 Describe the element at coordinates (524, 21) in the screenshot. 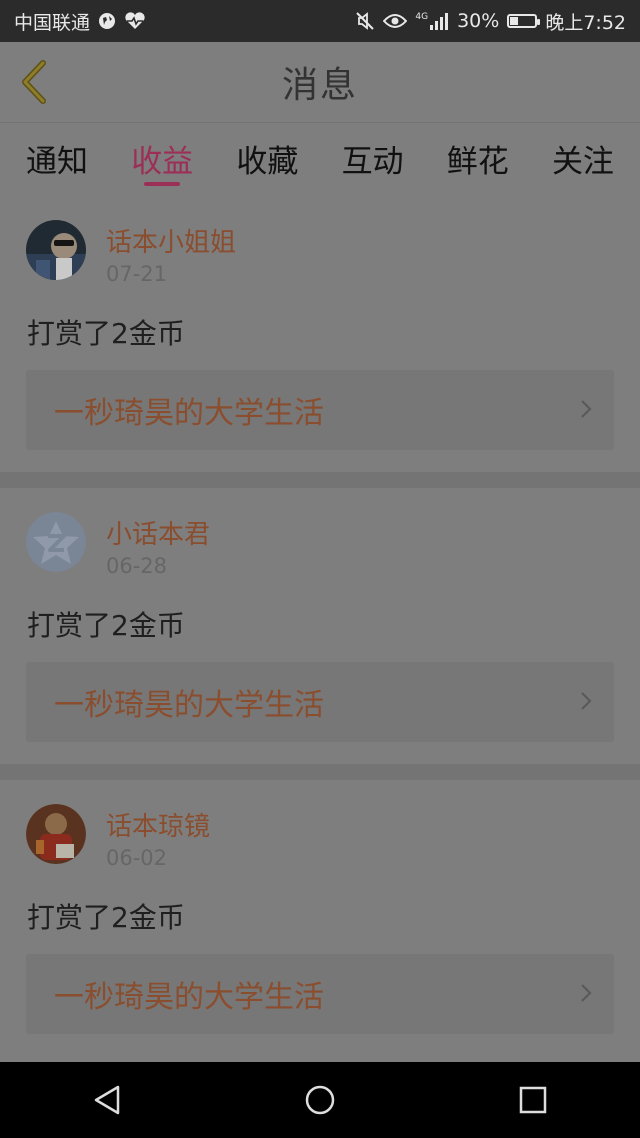

I see `battery-icon` at that location.